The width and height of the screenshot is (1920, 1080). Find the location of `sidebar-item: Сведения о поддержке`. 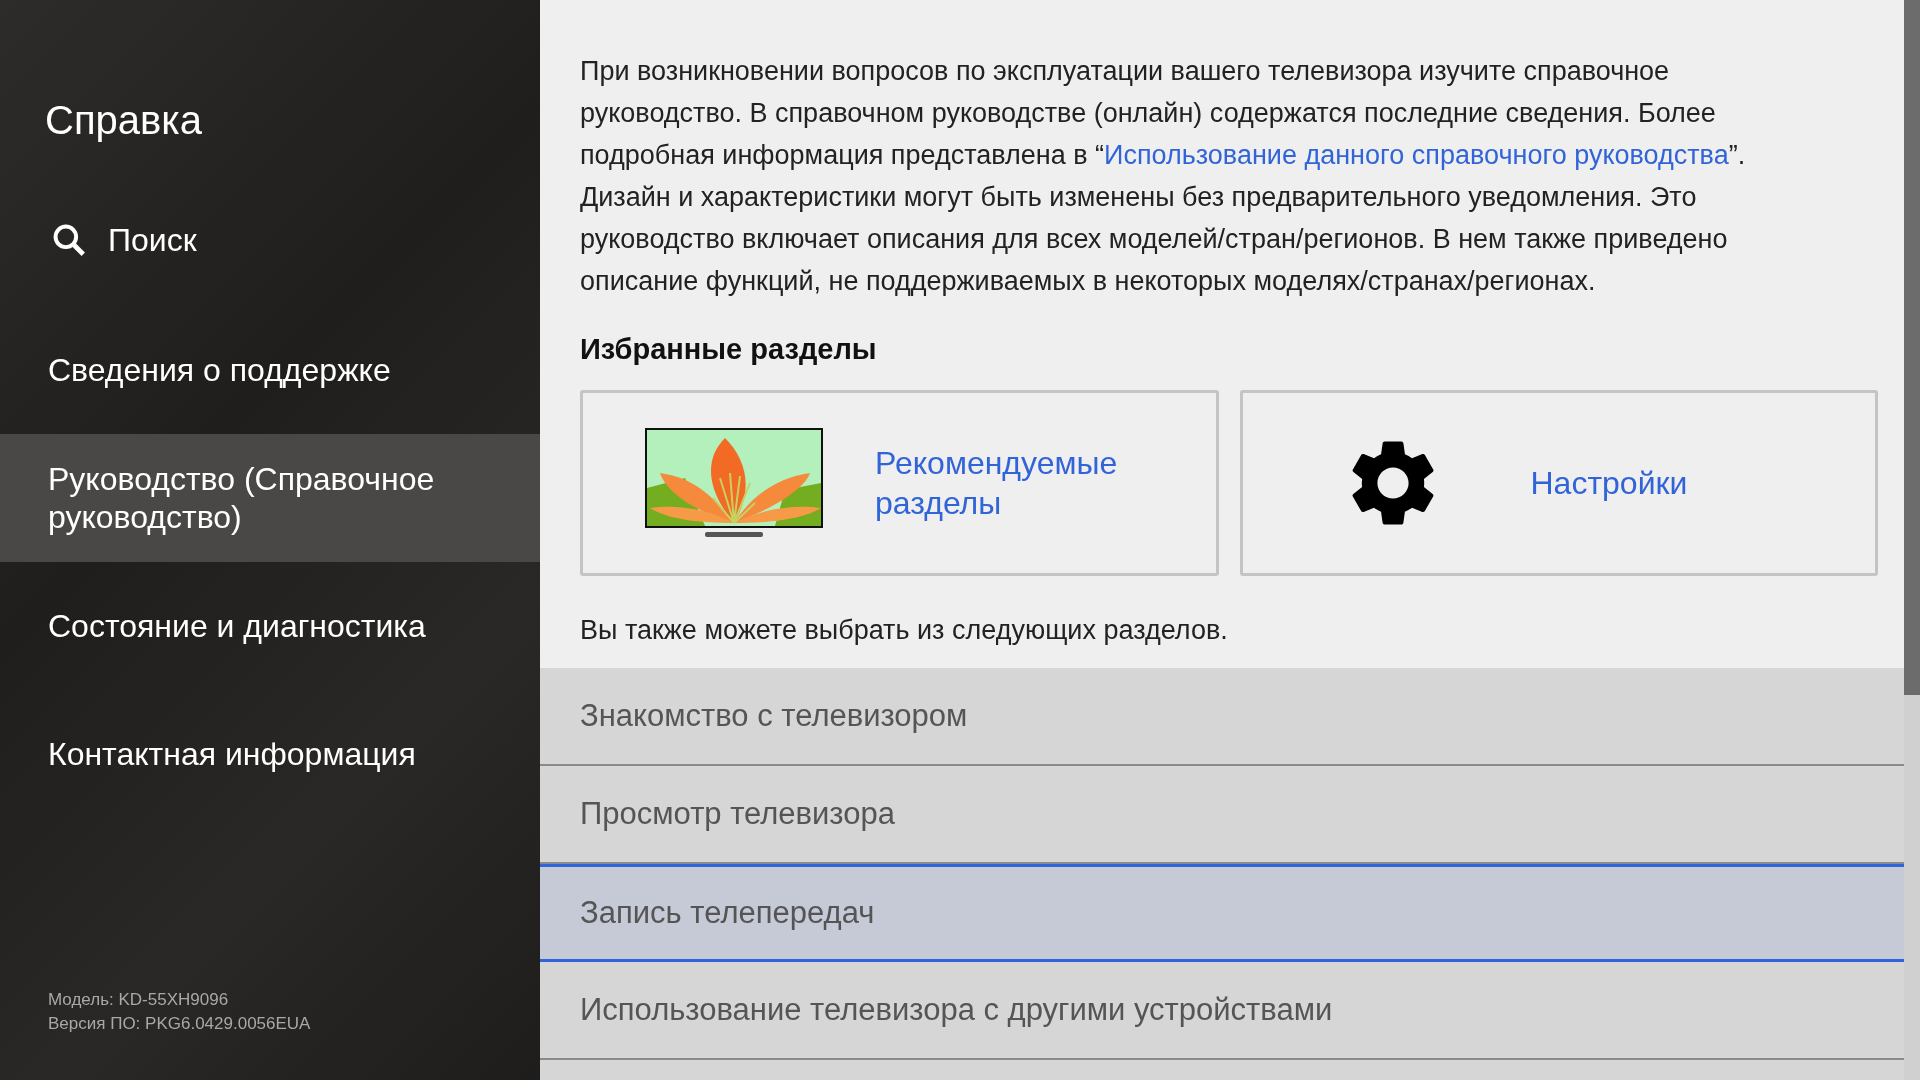

sidebar-item: Сведения о поддержке is located at coordinates (270, 370).